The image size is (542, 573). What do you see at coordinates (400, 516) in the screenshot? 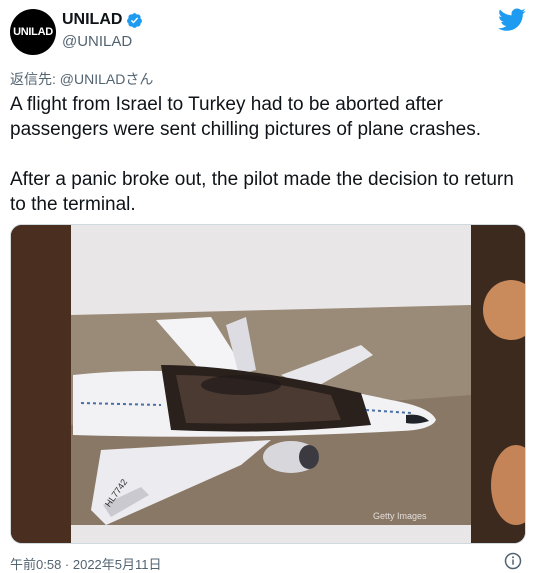
I see `watermark-text: Getty Images` at bounding box center [400, 516].